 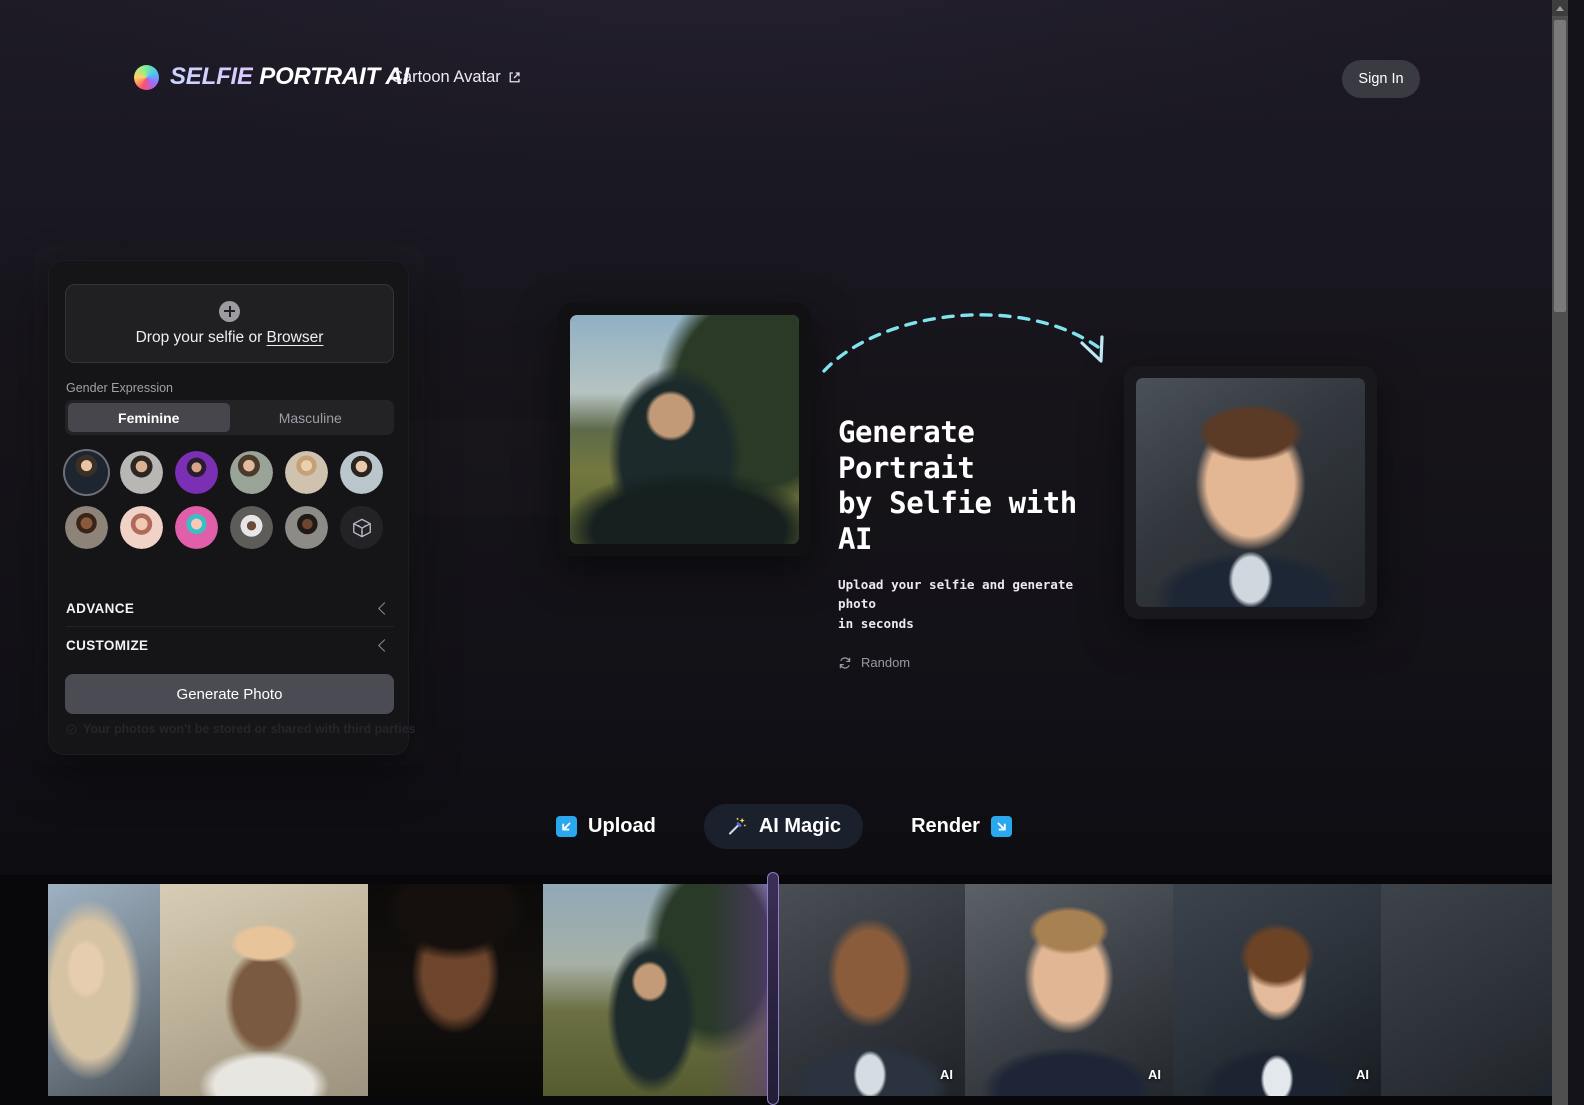 What do you see at coordinates (773, 988) in the screenshot?
I see `before-after-slider-handle` at bounding box center [773, 988].